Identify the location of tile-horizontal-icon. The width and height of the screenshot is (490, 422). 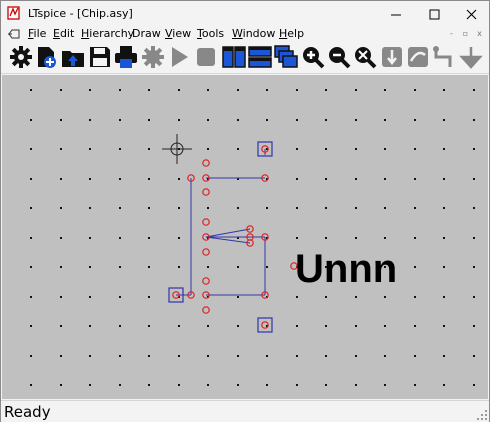
(260, 57).